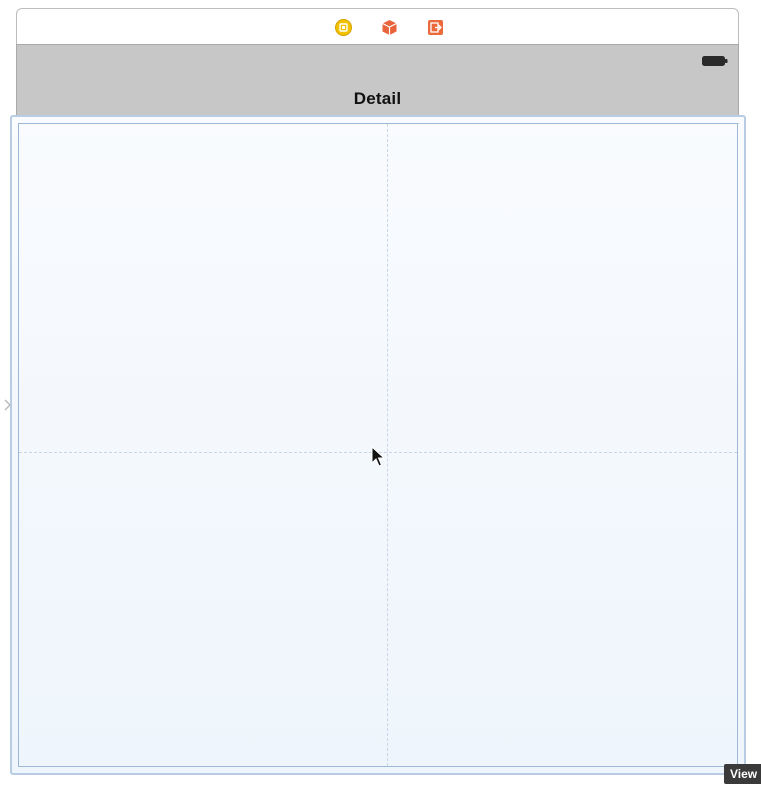 The height and width of the screenshot is (787, 761). What do you see at coordinates (387, 445) in the screenshot?
I see `vertical-center-guide` at bounding box center [387, 445].